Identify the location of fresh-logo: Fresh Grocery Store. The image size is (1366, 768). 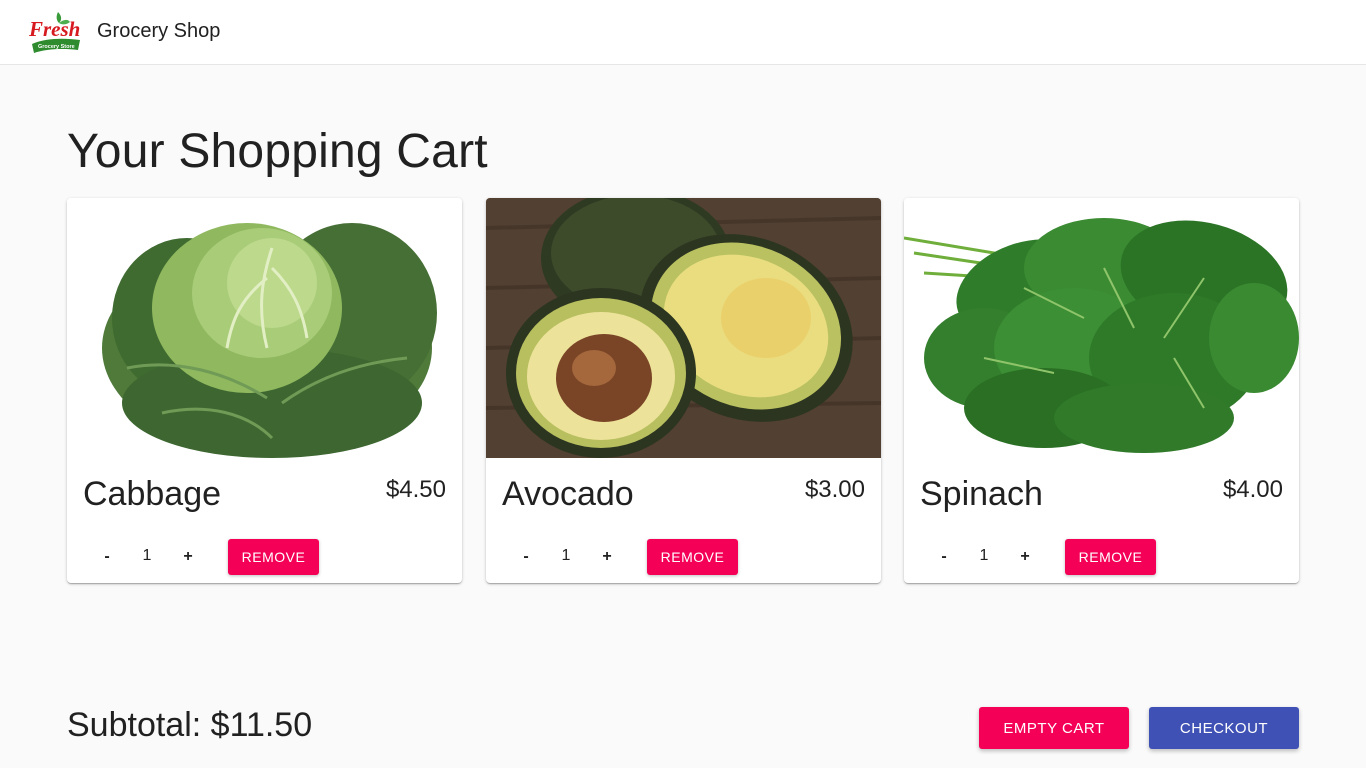
(56, 32).